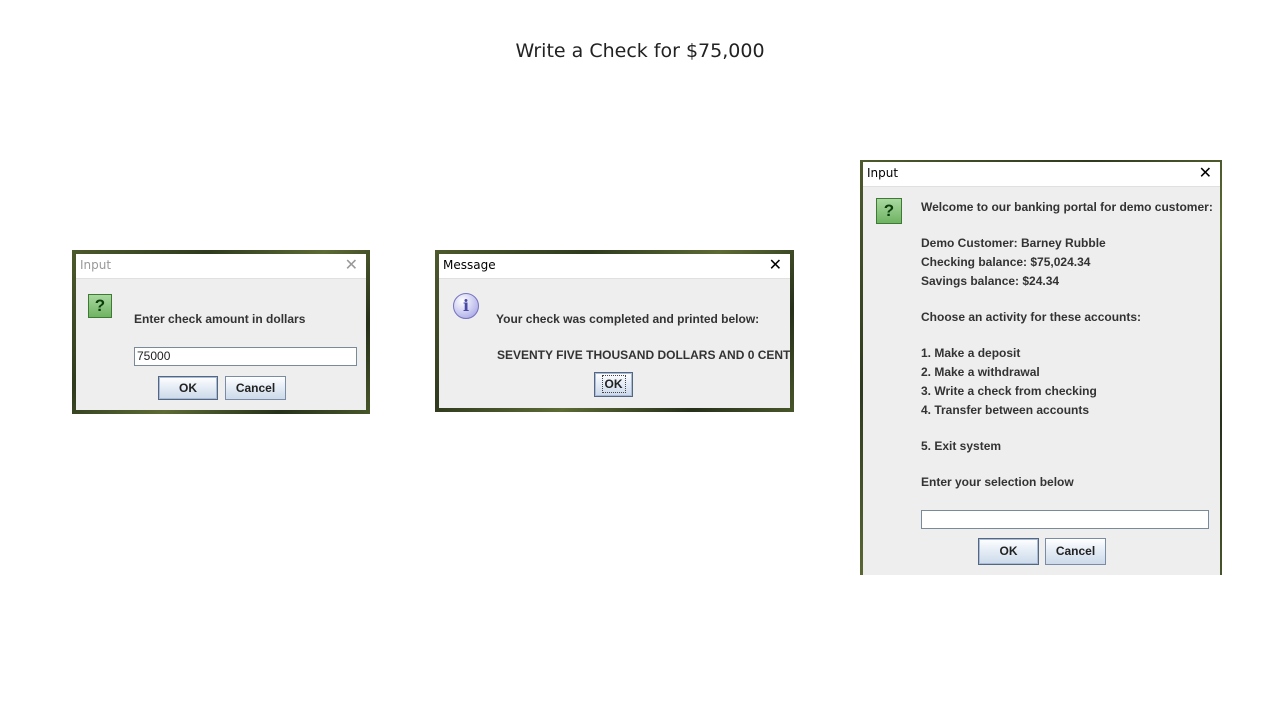  I want to click on menu-dialog-title: Input, so click(883, 173).